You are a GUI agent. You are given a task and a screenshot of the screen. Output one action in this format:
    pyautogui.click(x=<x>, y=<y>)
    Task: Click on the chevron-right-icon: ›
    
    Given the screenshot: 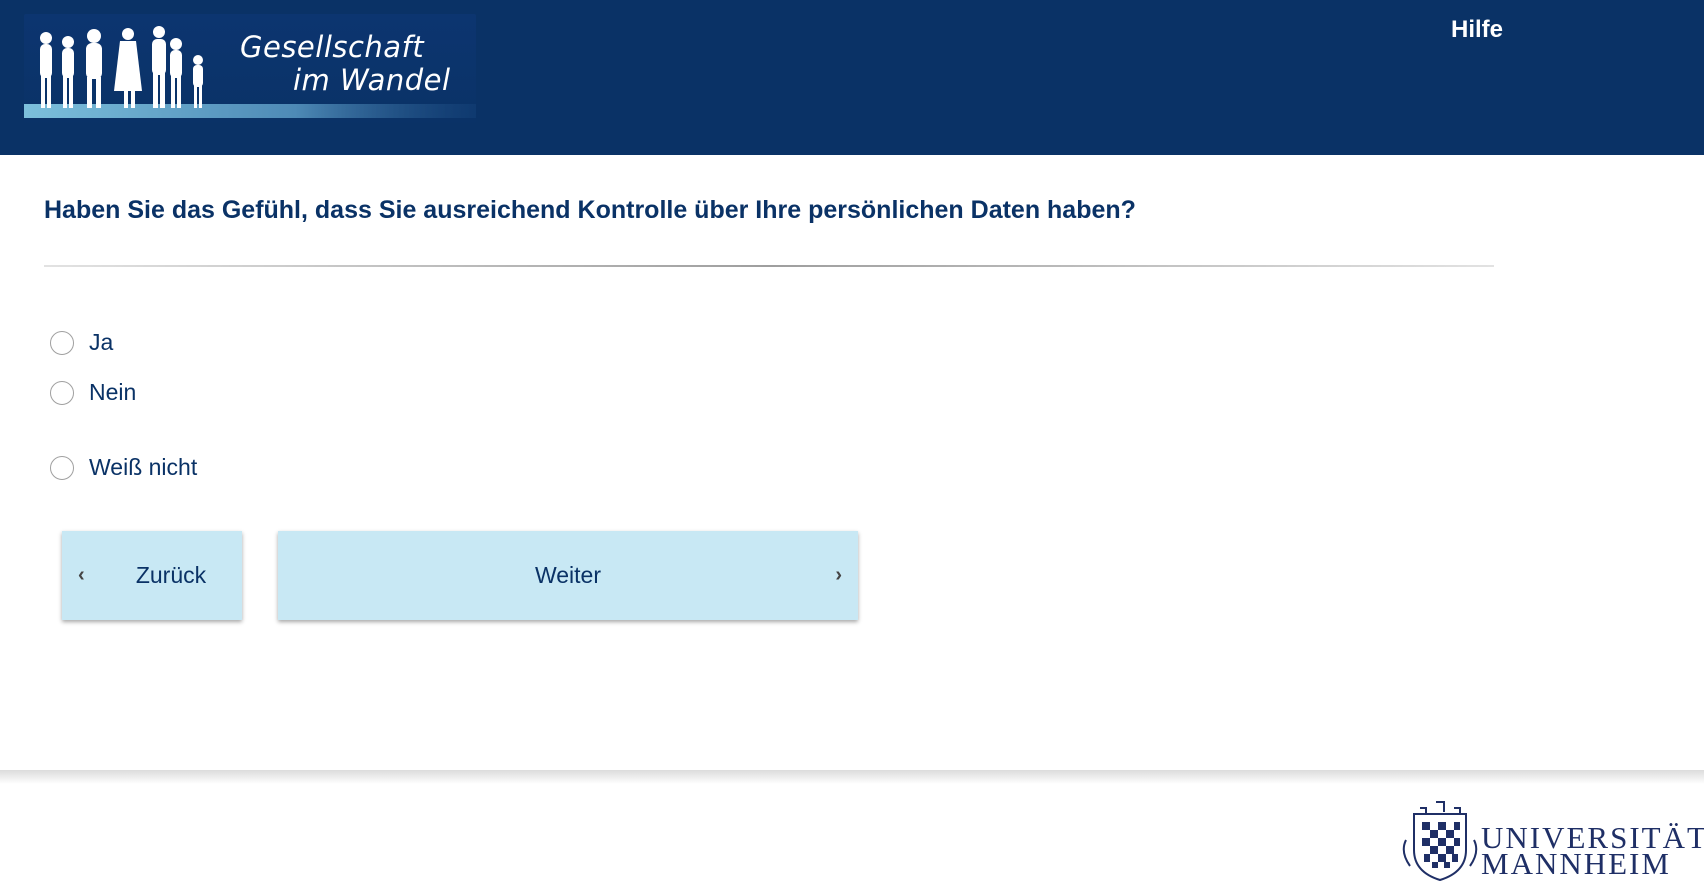 What is the action you would take?
    pyautogui.click(x=838, y=575)
    